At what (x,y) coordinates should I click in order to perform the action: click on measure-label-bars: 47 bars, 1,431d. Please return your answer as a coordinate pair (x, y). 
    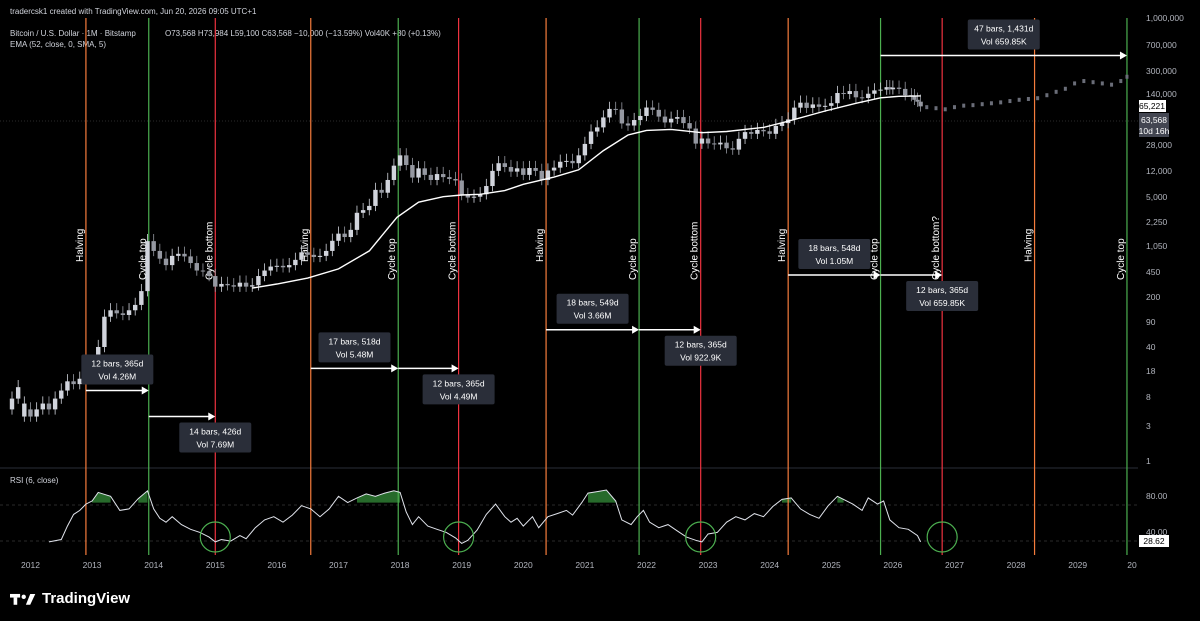
    Looking at the image, I should click on (1003, 29).